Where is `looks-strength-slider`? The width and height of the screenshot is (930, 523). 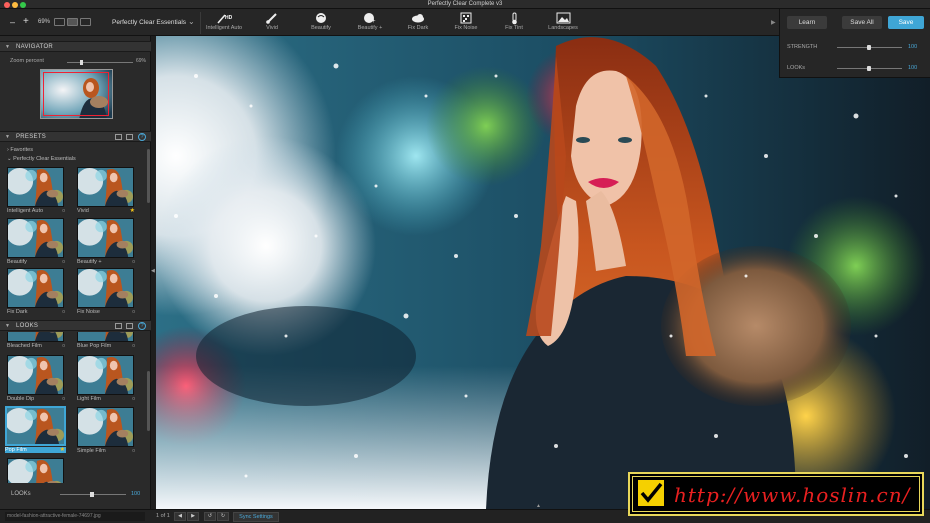
looks-strength-slider is located at coordinates (93, 494).